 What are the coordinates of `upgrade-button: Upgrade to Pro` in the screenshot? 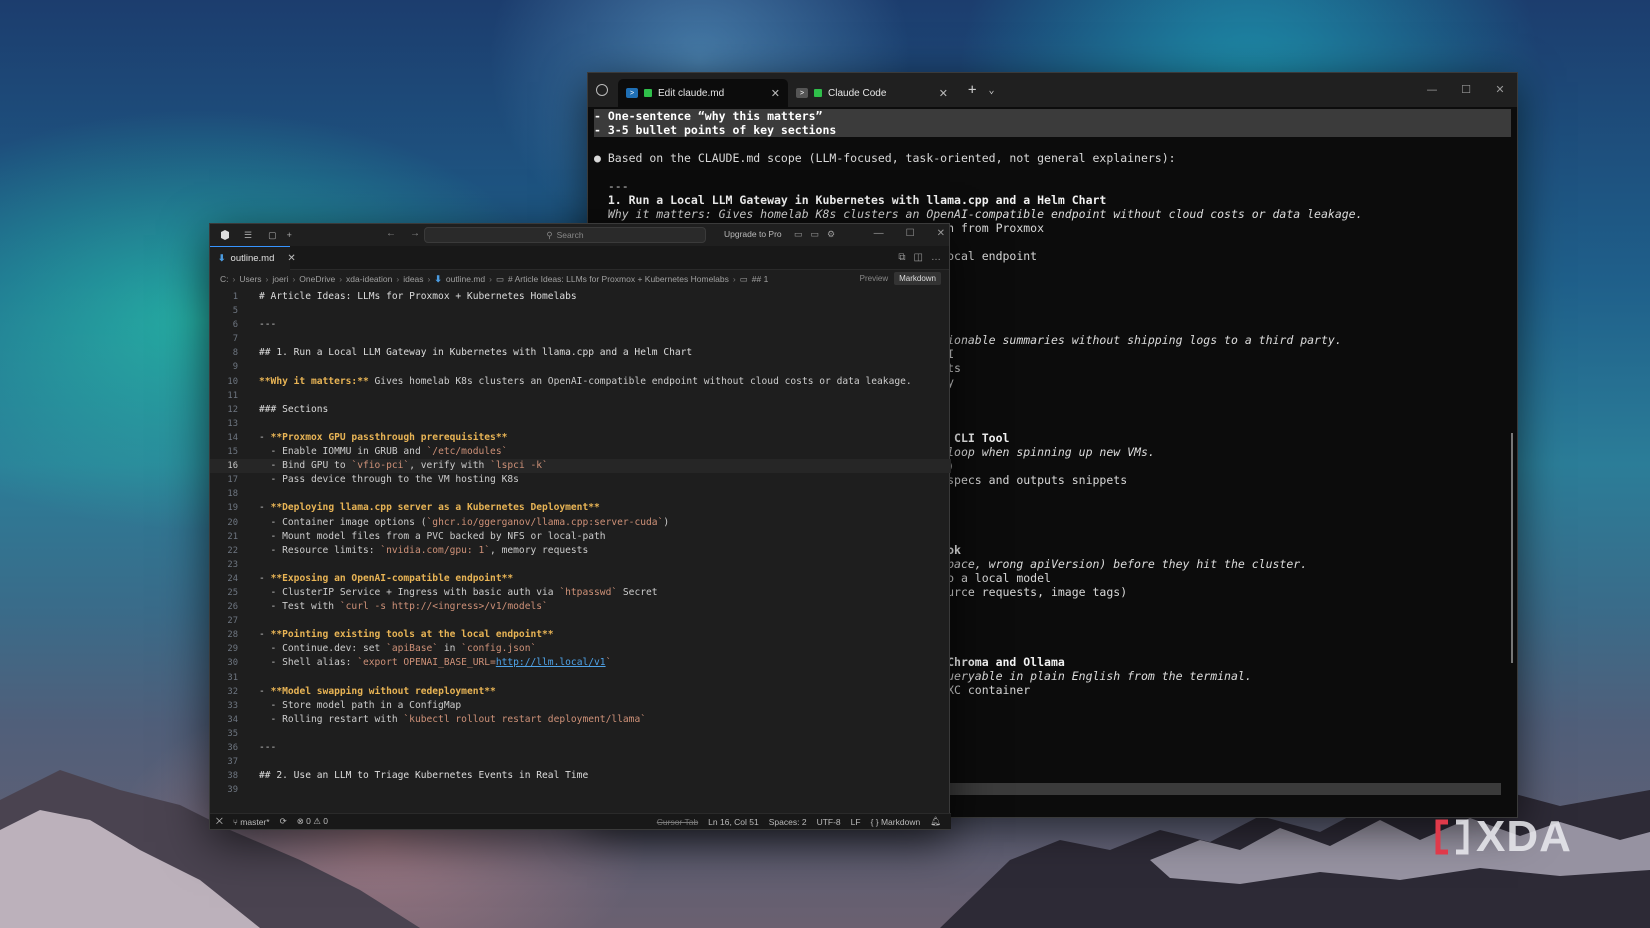 It's located at (753, 234).